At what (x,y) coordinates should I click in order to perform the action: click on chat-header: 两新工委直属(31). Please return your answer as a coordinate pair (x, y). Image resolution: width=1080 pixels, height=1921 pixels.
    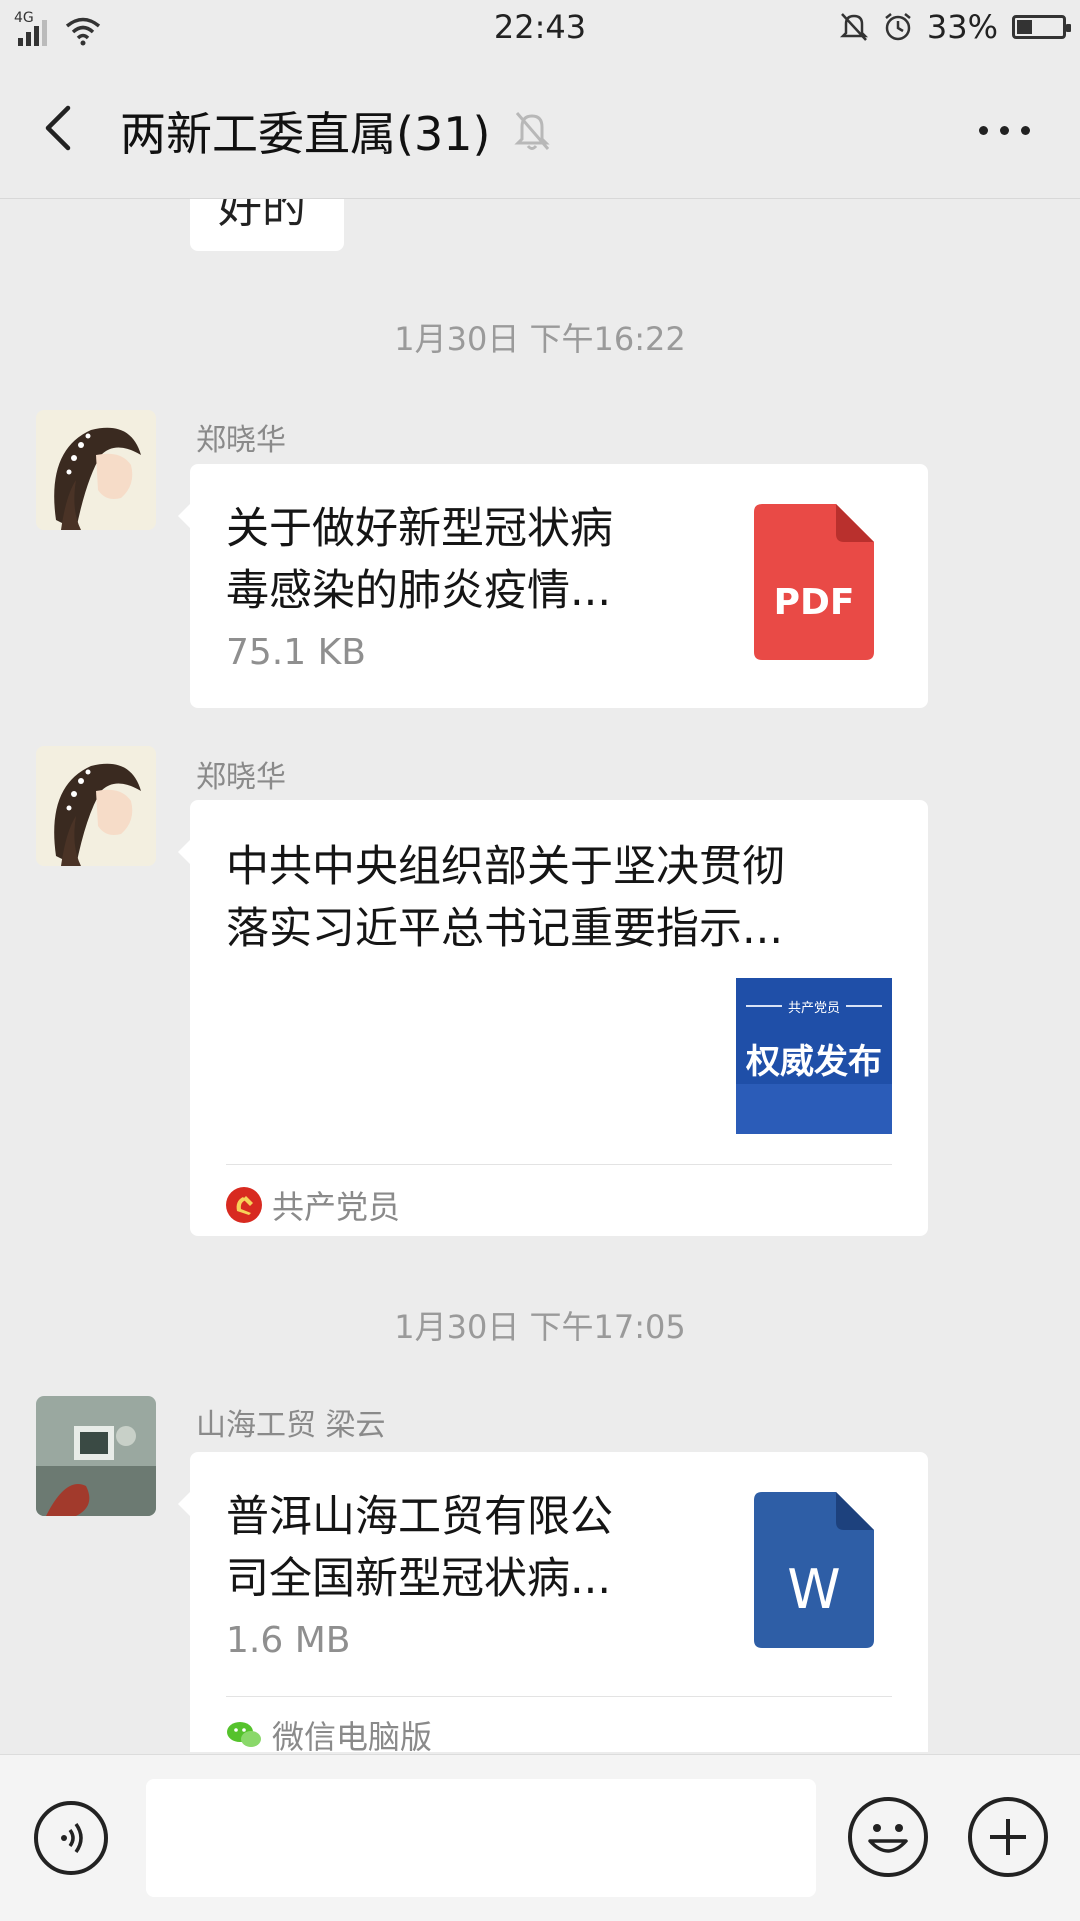
    Looking at the image, I should click on (540, 129).